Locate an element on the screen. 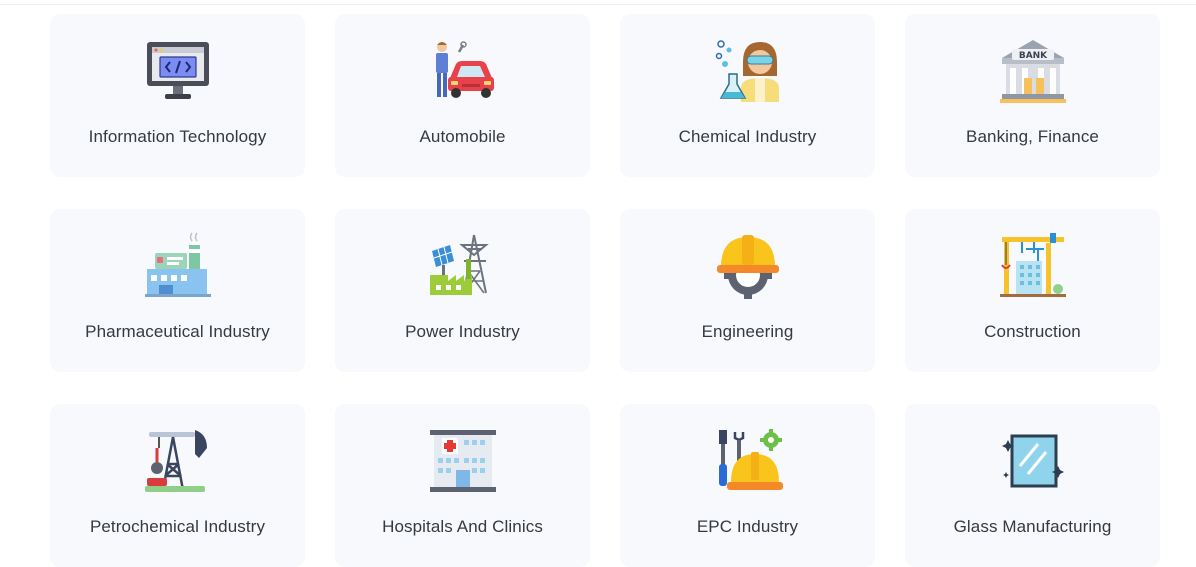 The width and height of the screenshot is (1196, 567). hospital-icon is located at coordinates (463, 461).